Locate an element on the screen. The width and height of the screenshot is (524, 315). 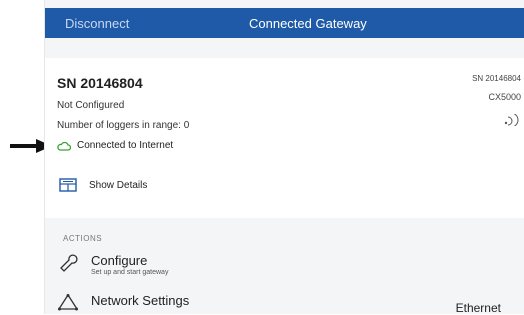
actions-section-label: ACTIONS is located at coordinates (83, 238).